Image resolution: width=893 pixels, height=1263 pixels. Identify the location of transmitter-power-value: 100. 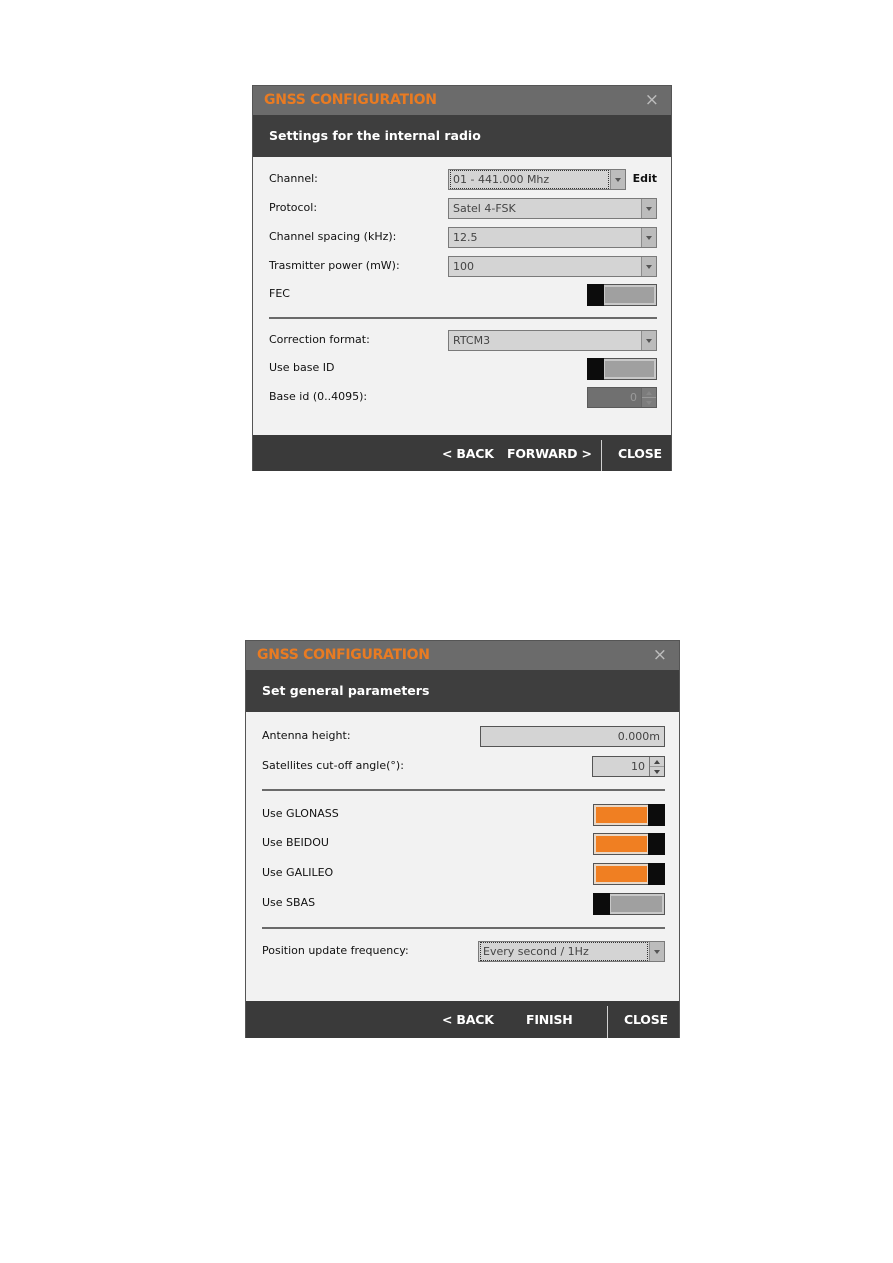
(463, 266).